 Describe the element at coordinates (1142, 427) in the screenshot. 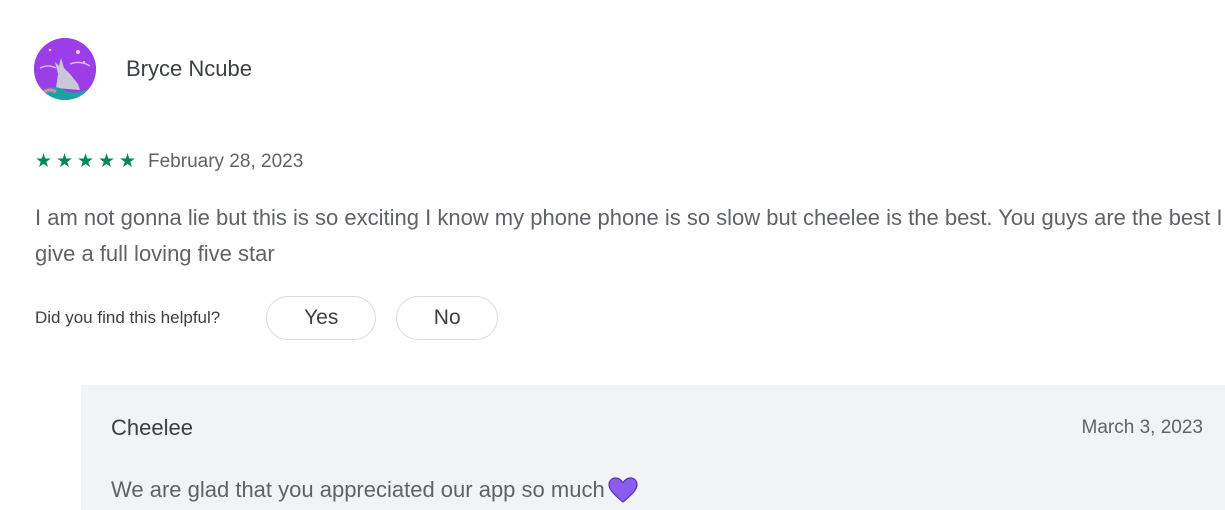

I see `reply-date: March 3, 2023` at that location.